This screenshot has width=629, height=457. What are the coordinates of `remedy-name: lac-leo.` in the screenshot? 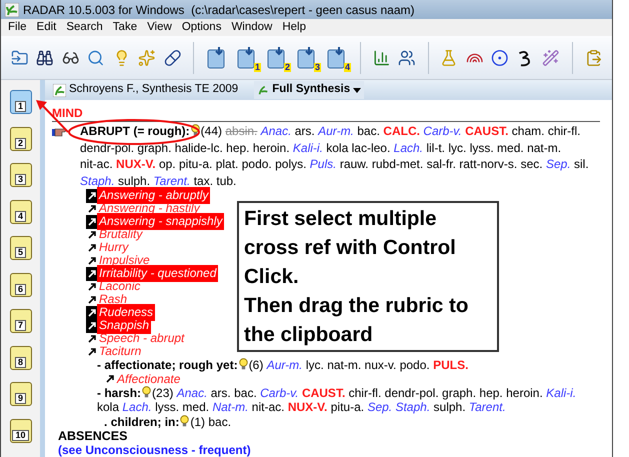 It's located at (371, 147).